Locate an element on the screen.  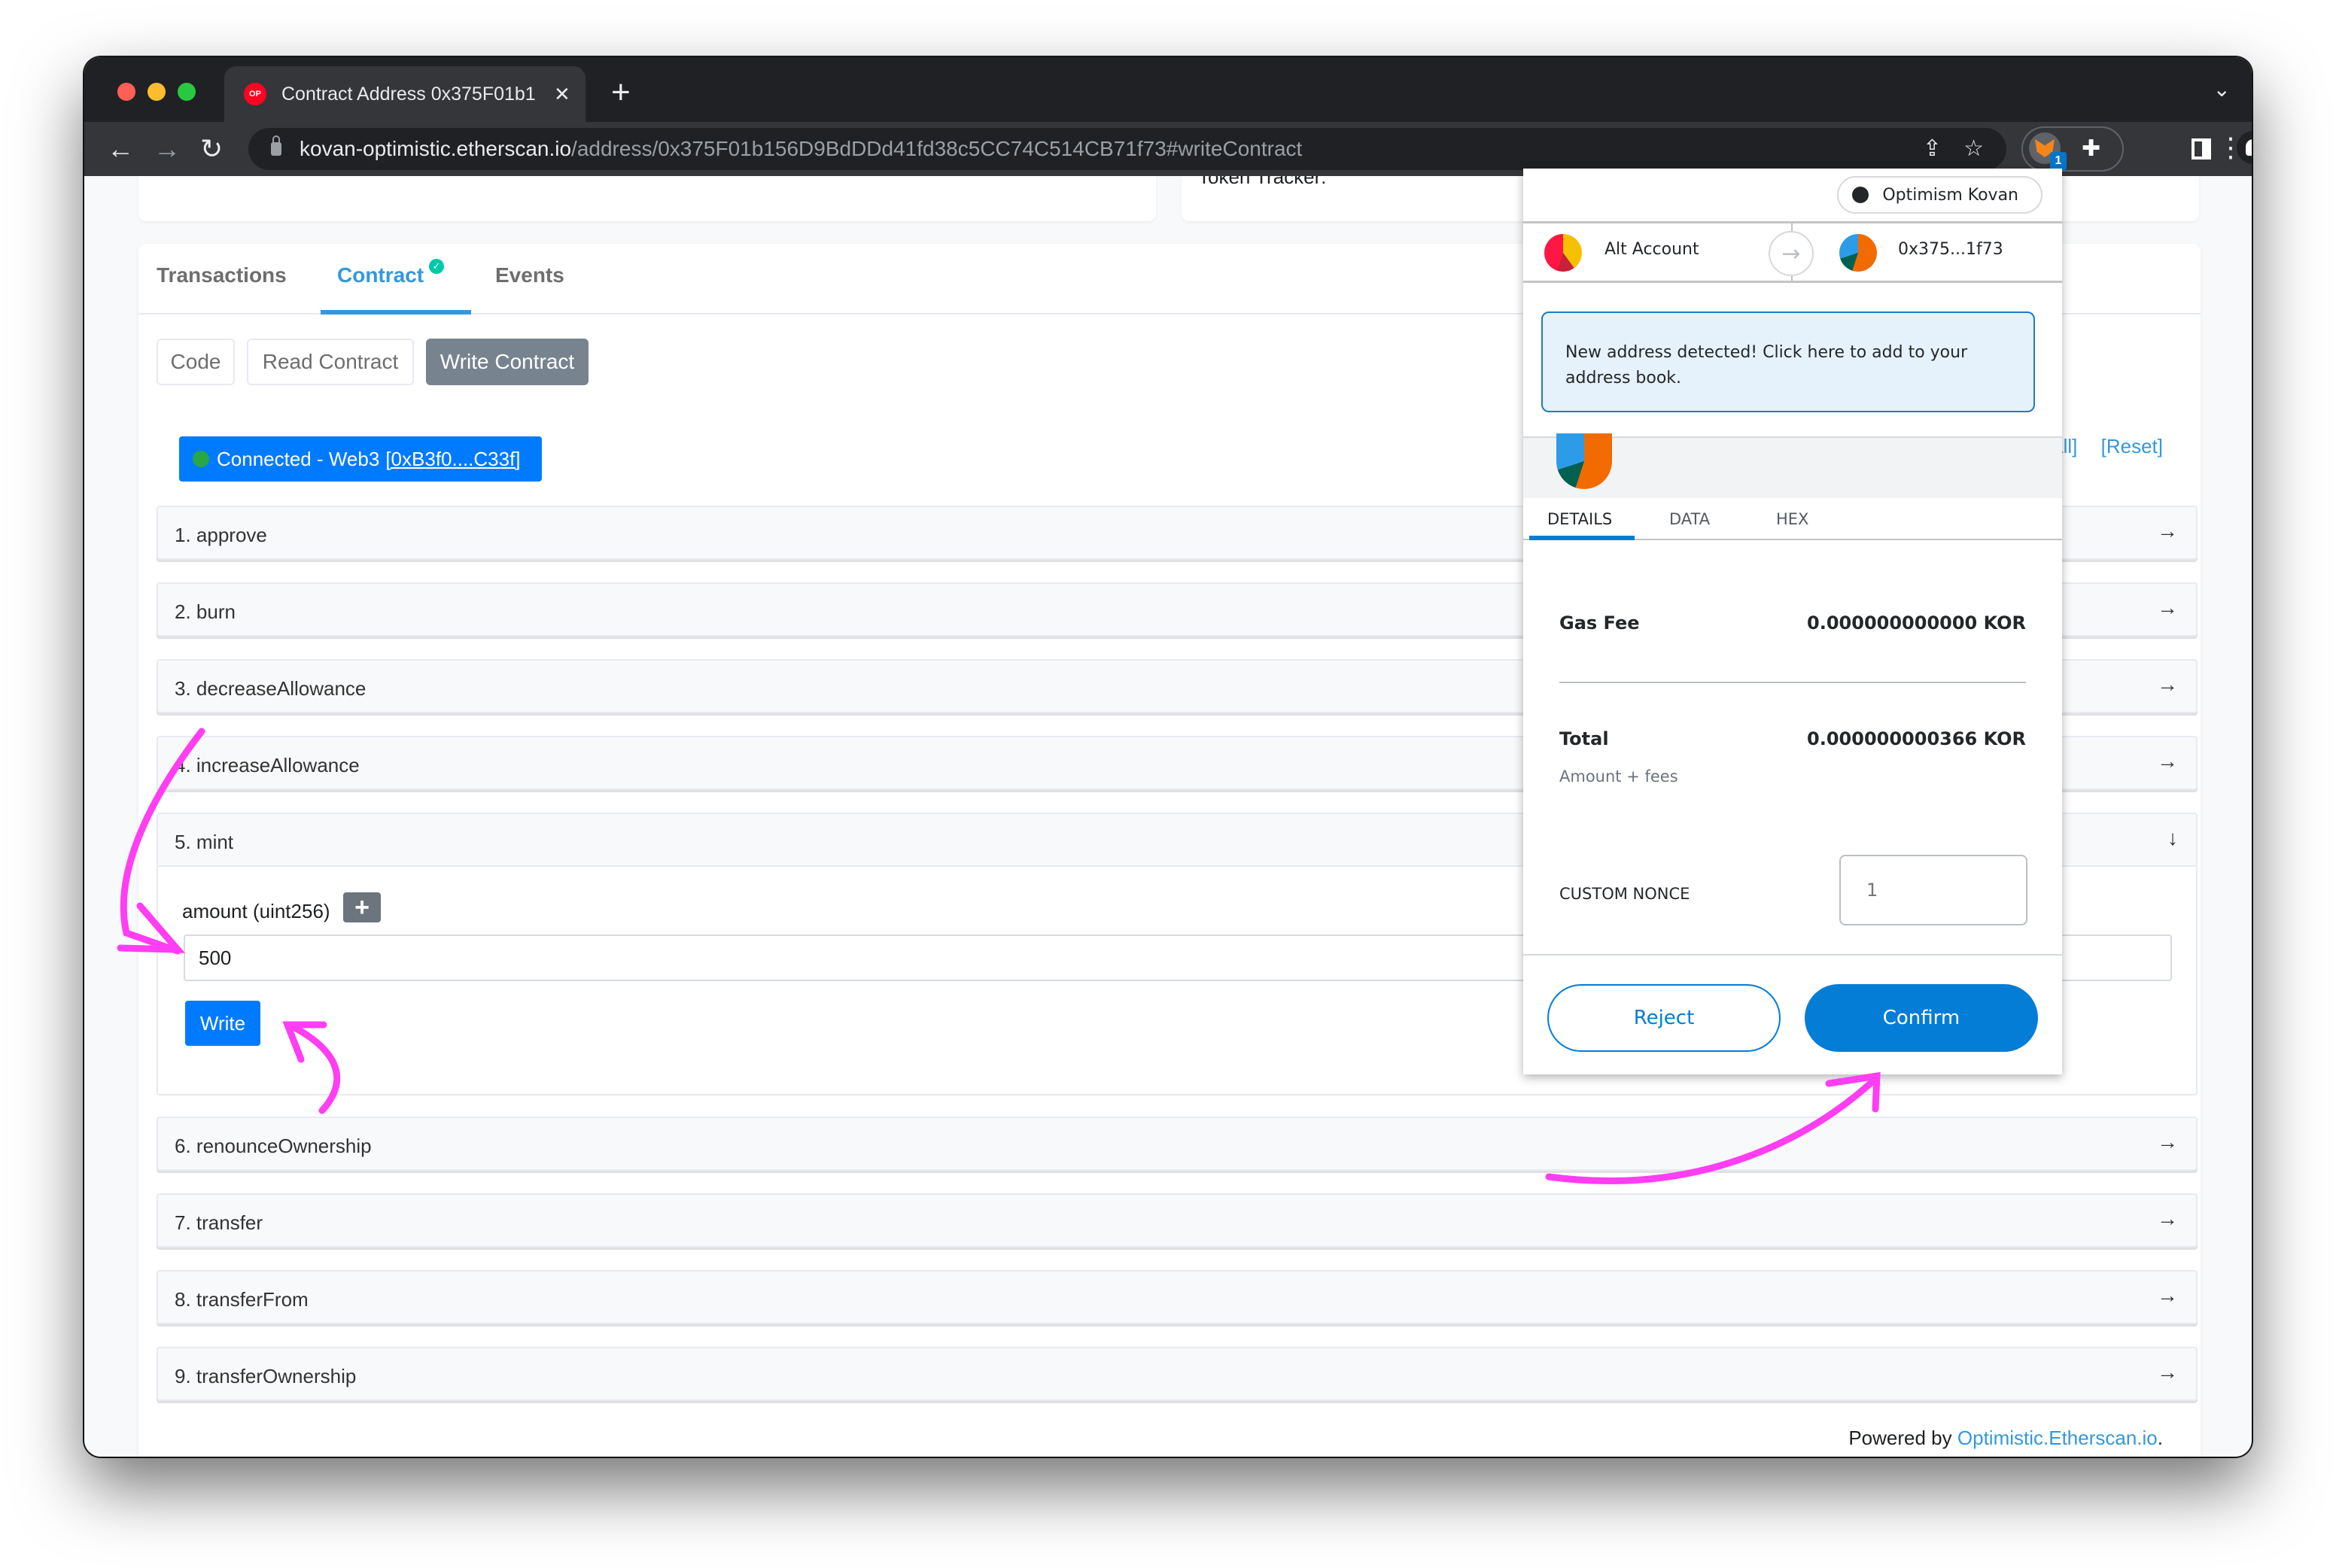
function-row-transfer-from: 8. transferFrom → is located at coordinates (1177, 1297).